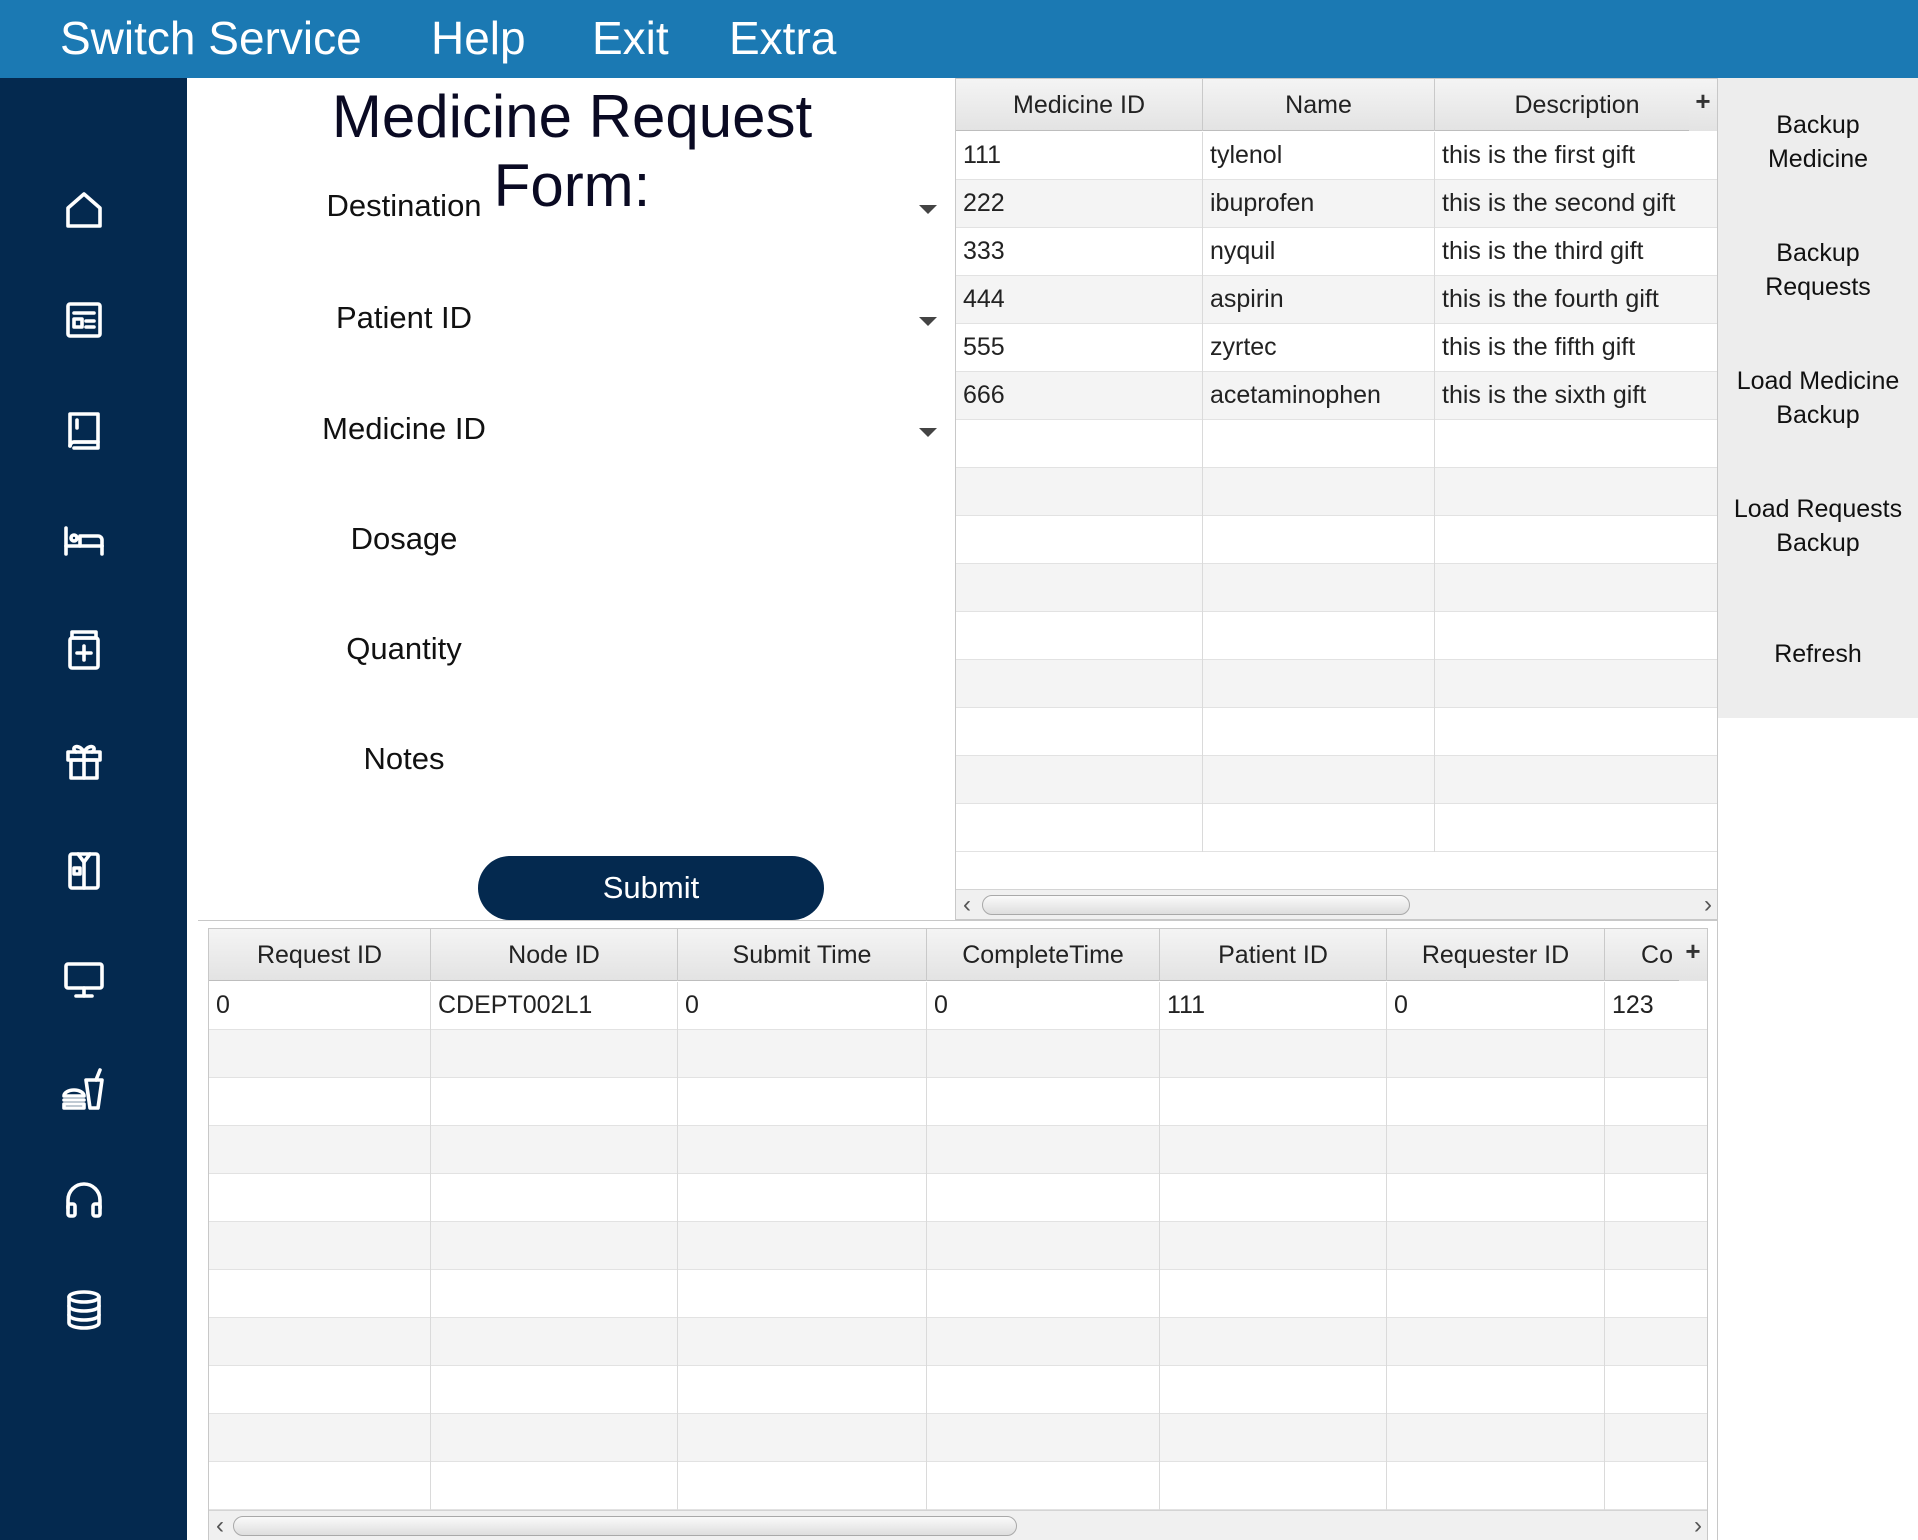  What do you see at coordinates (630, 38) in the screenshot?
I see `menu-exit: Exit` at bounding box center [630, 38].